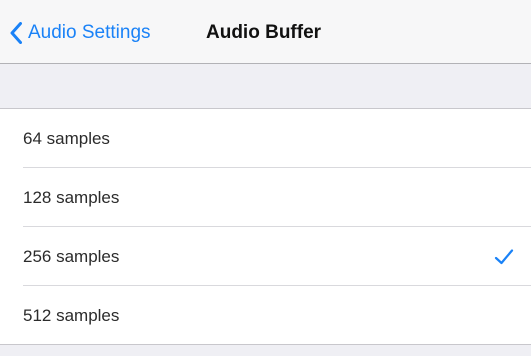 The width and height of the screenshot is (531, 356). Describe the element at coordinates (265, 350) in the screenshot. I see `list-footer` at that location.